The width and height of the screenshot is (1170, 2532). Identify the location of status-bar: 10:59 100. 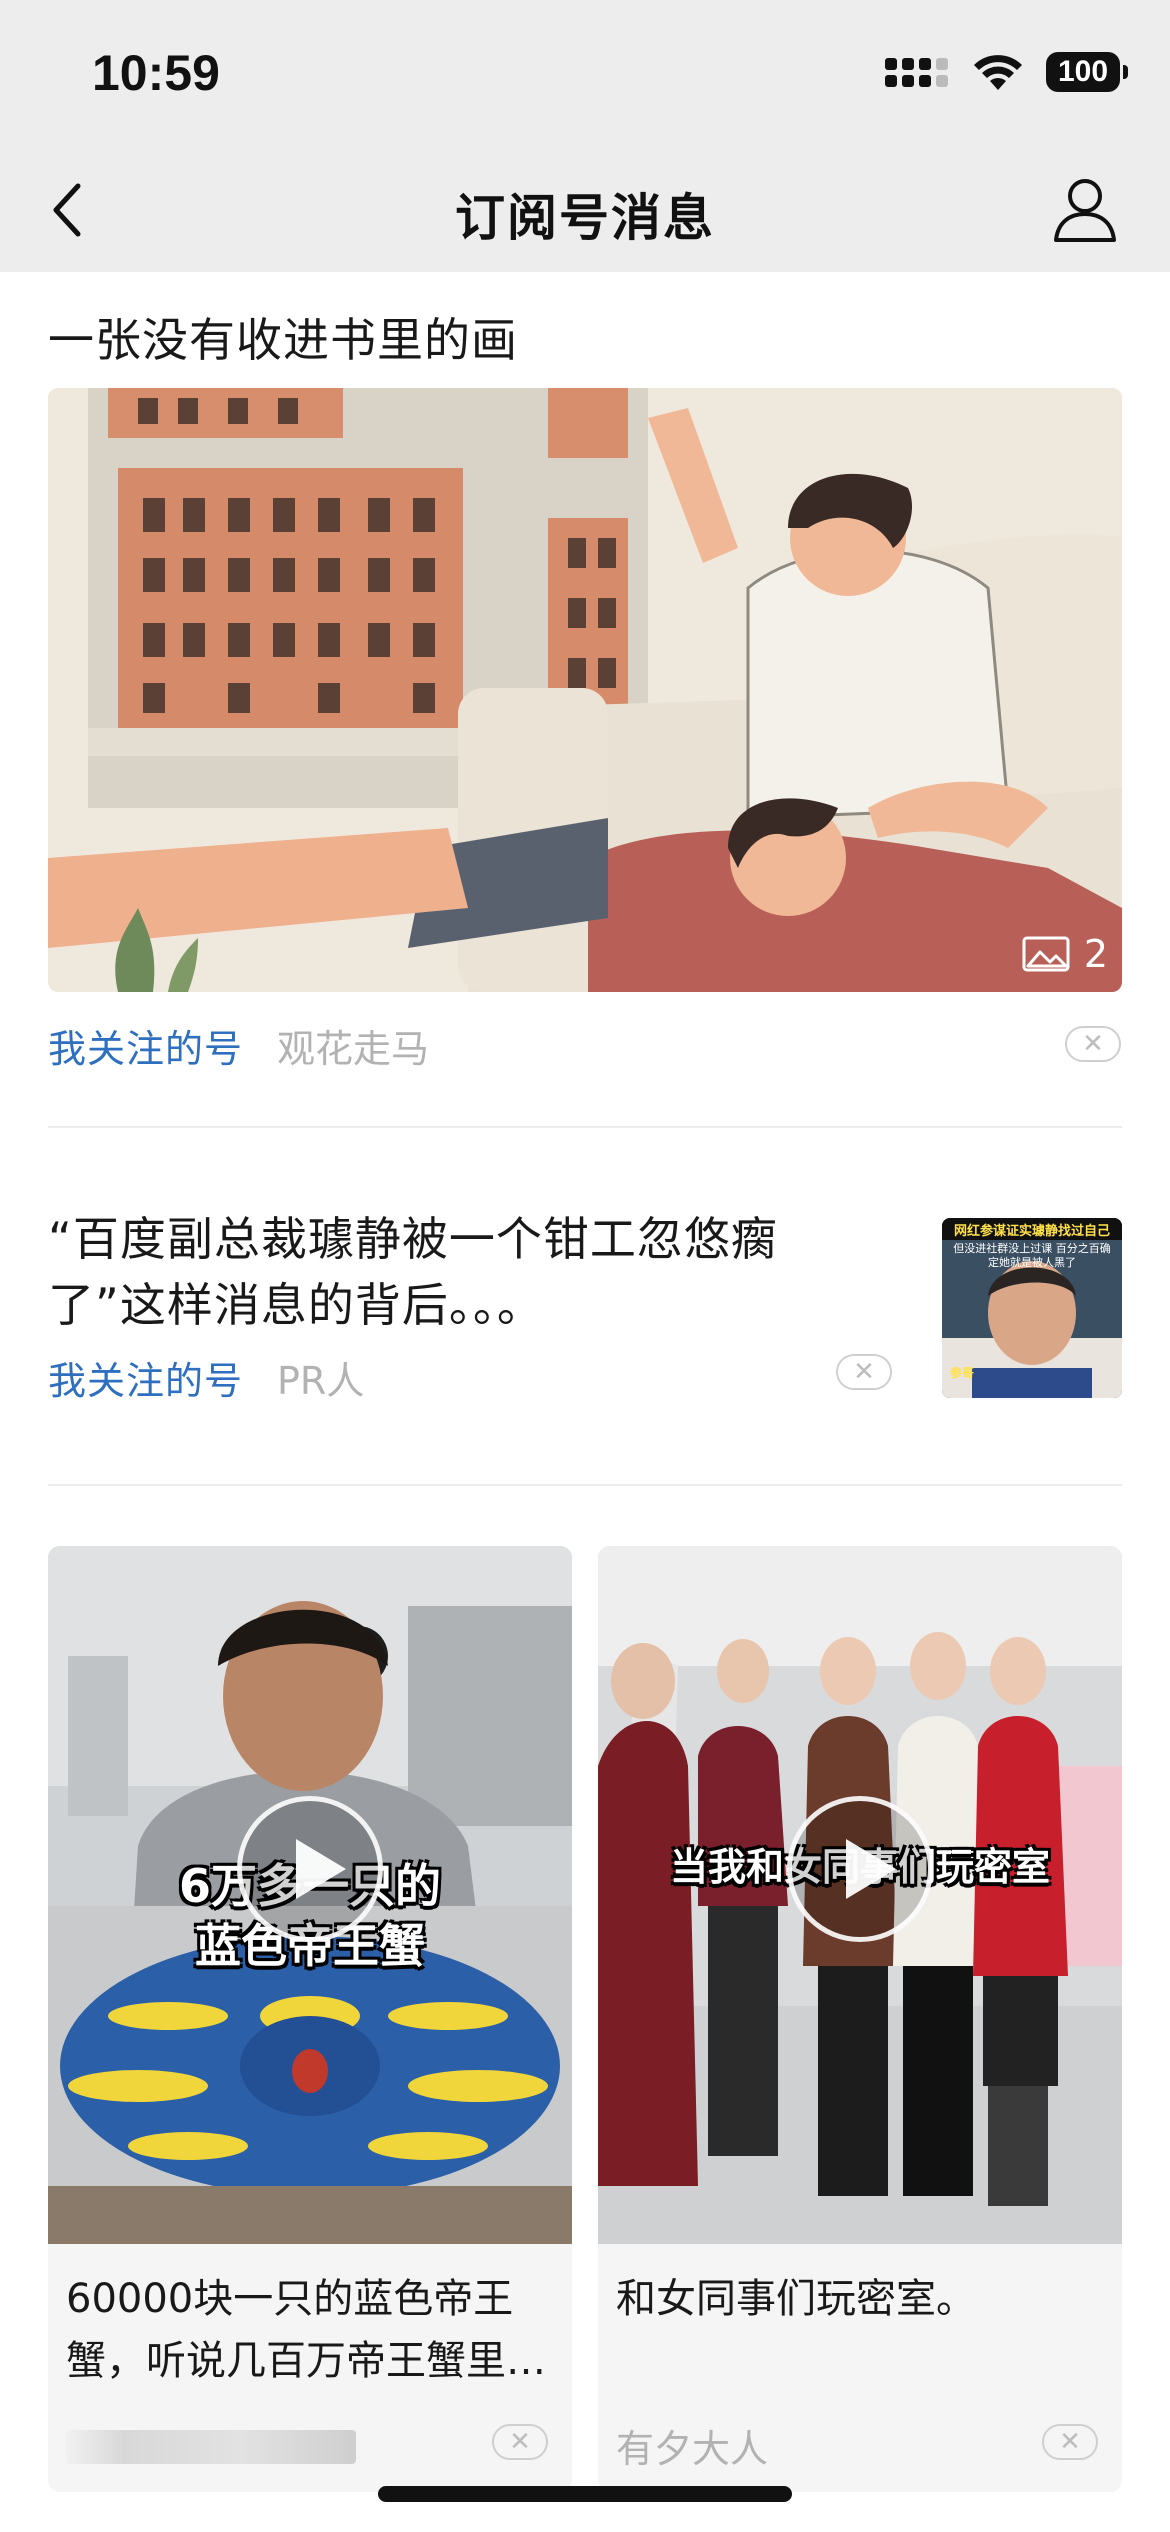
(585, 75).